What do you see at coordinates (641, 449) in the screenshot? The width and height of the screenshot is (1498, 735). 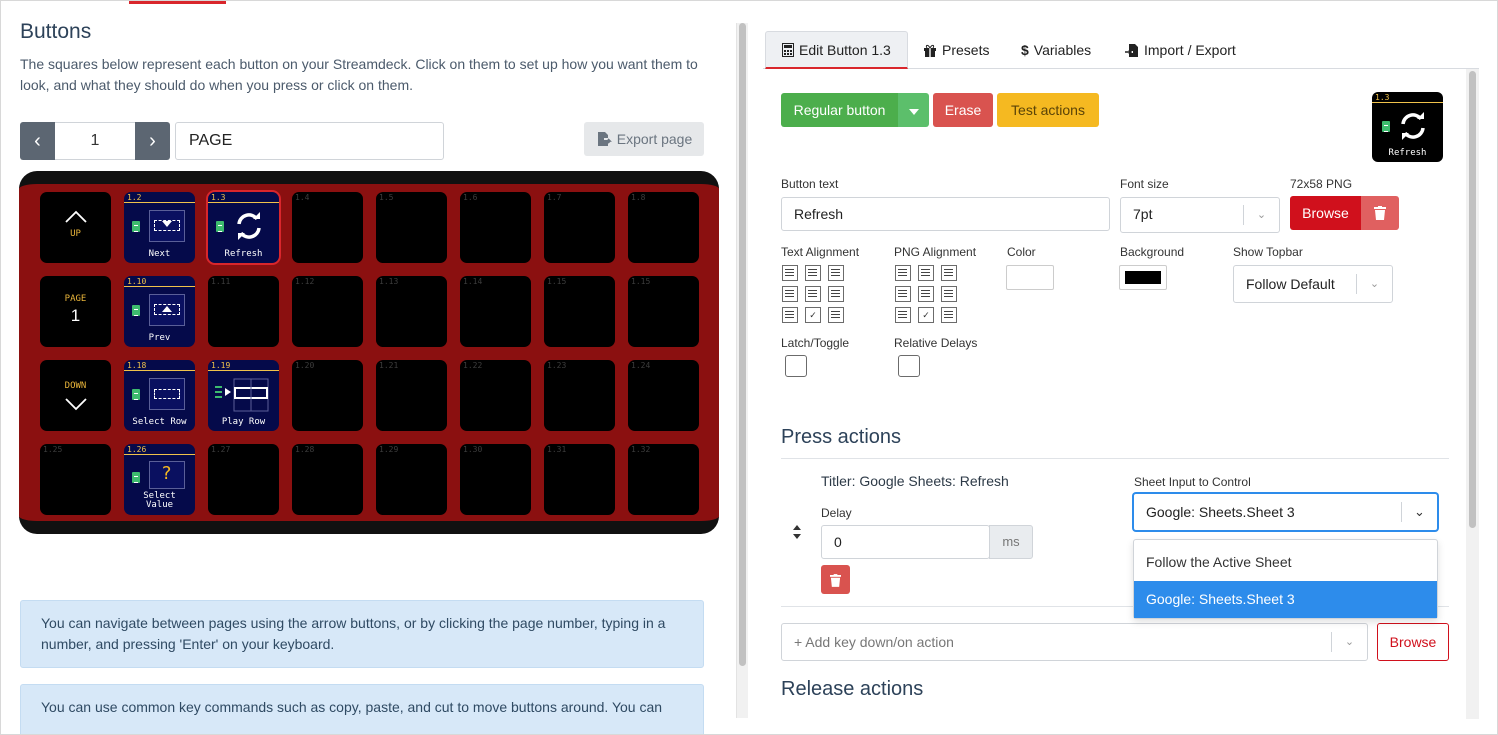 I see `key-number: 1.32` at bounding box center [641, 449].